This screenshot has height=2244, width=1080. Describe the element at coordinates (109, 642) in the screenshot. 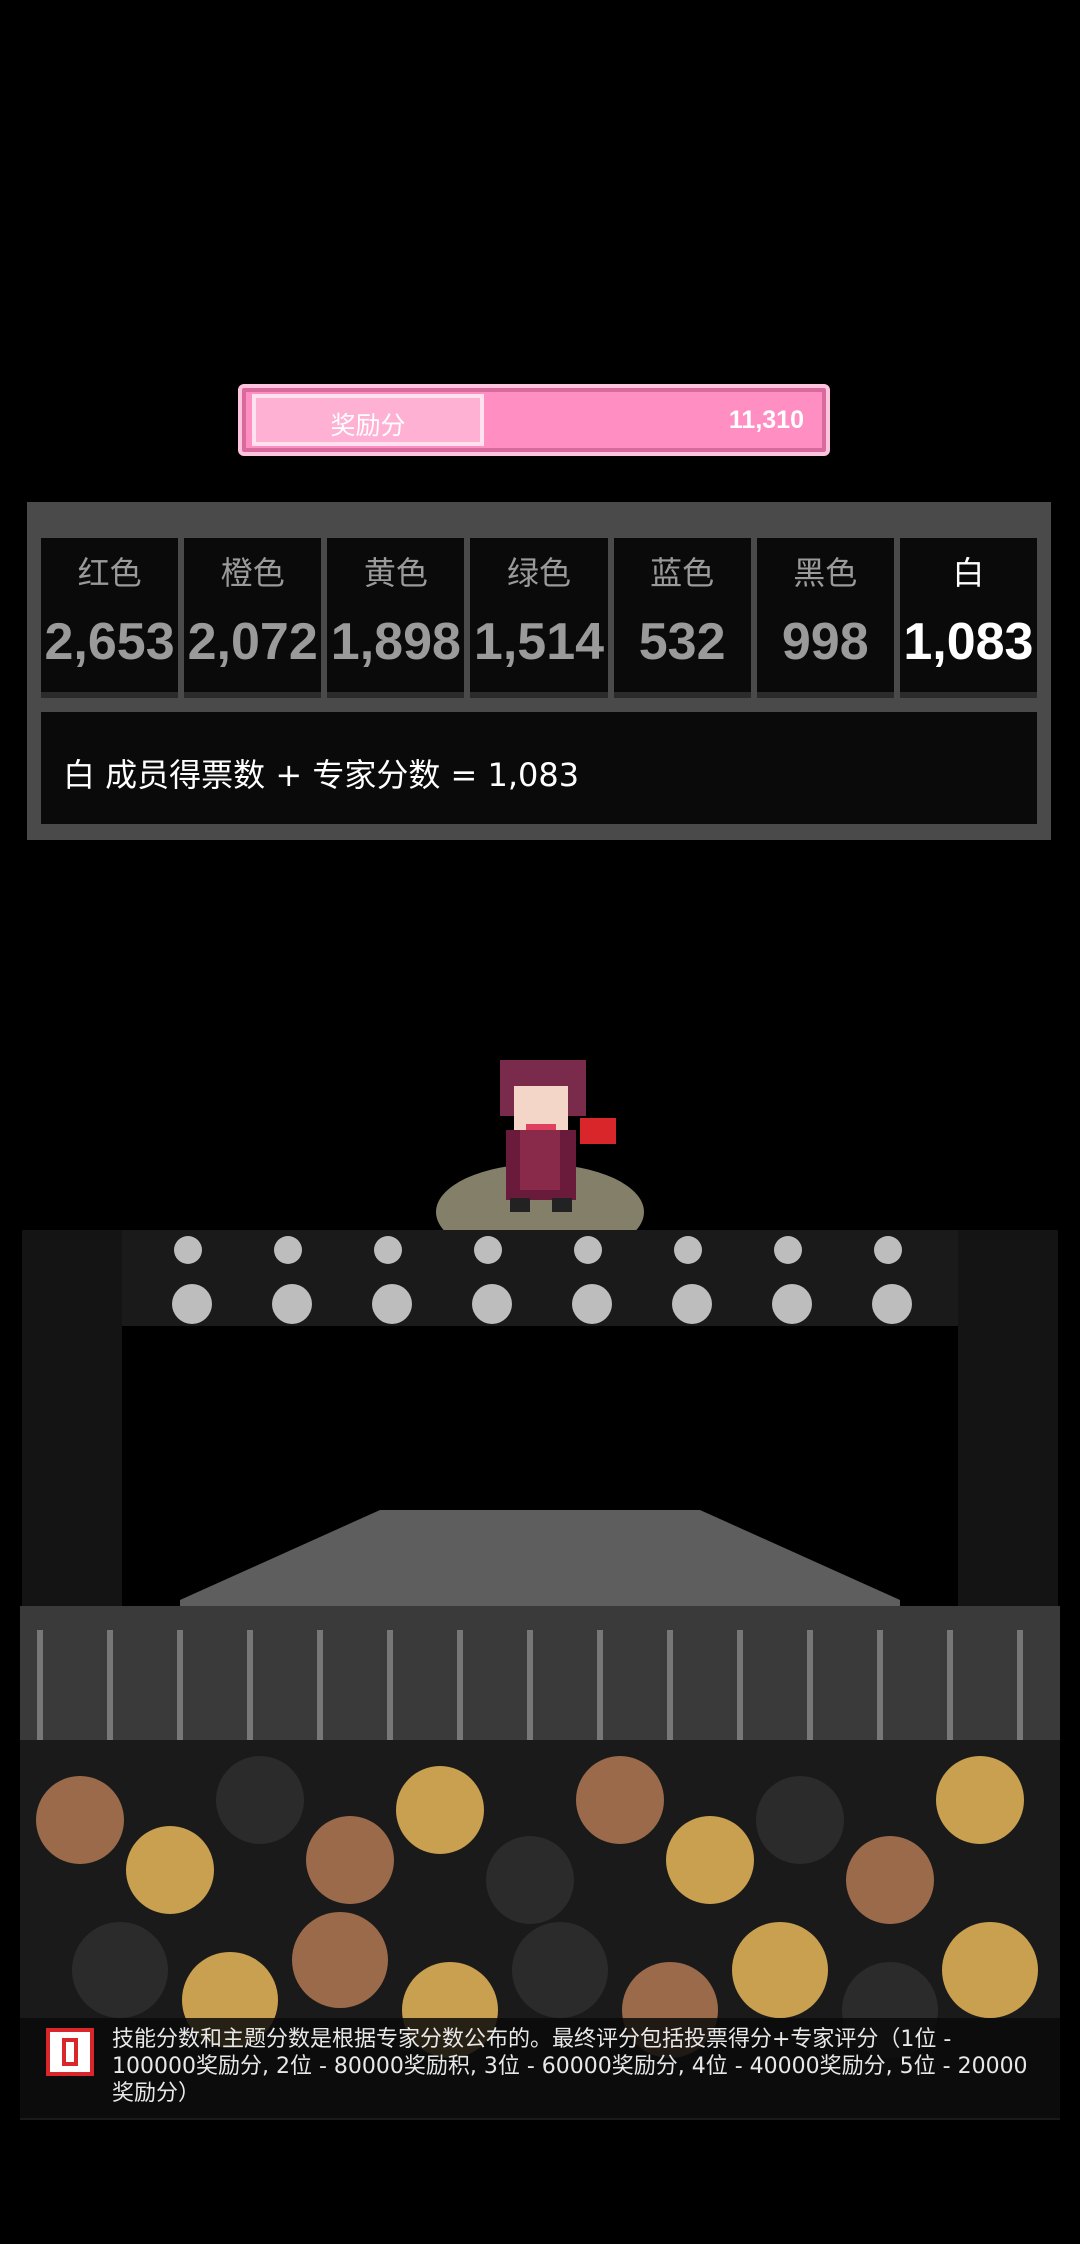

I see `score-value: 2,653` at that location.